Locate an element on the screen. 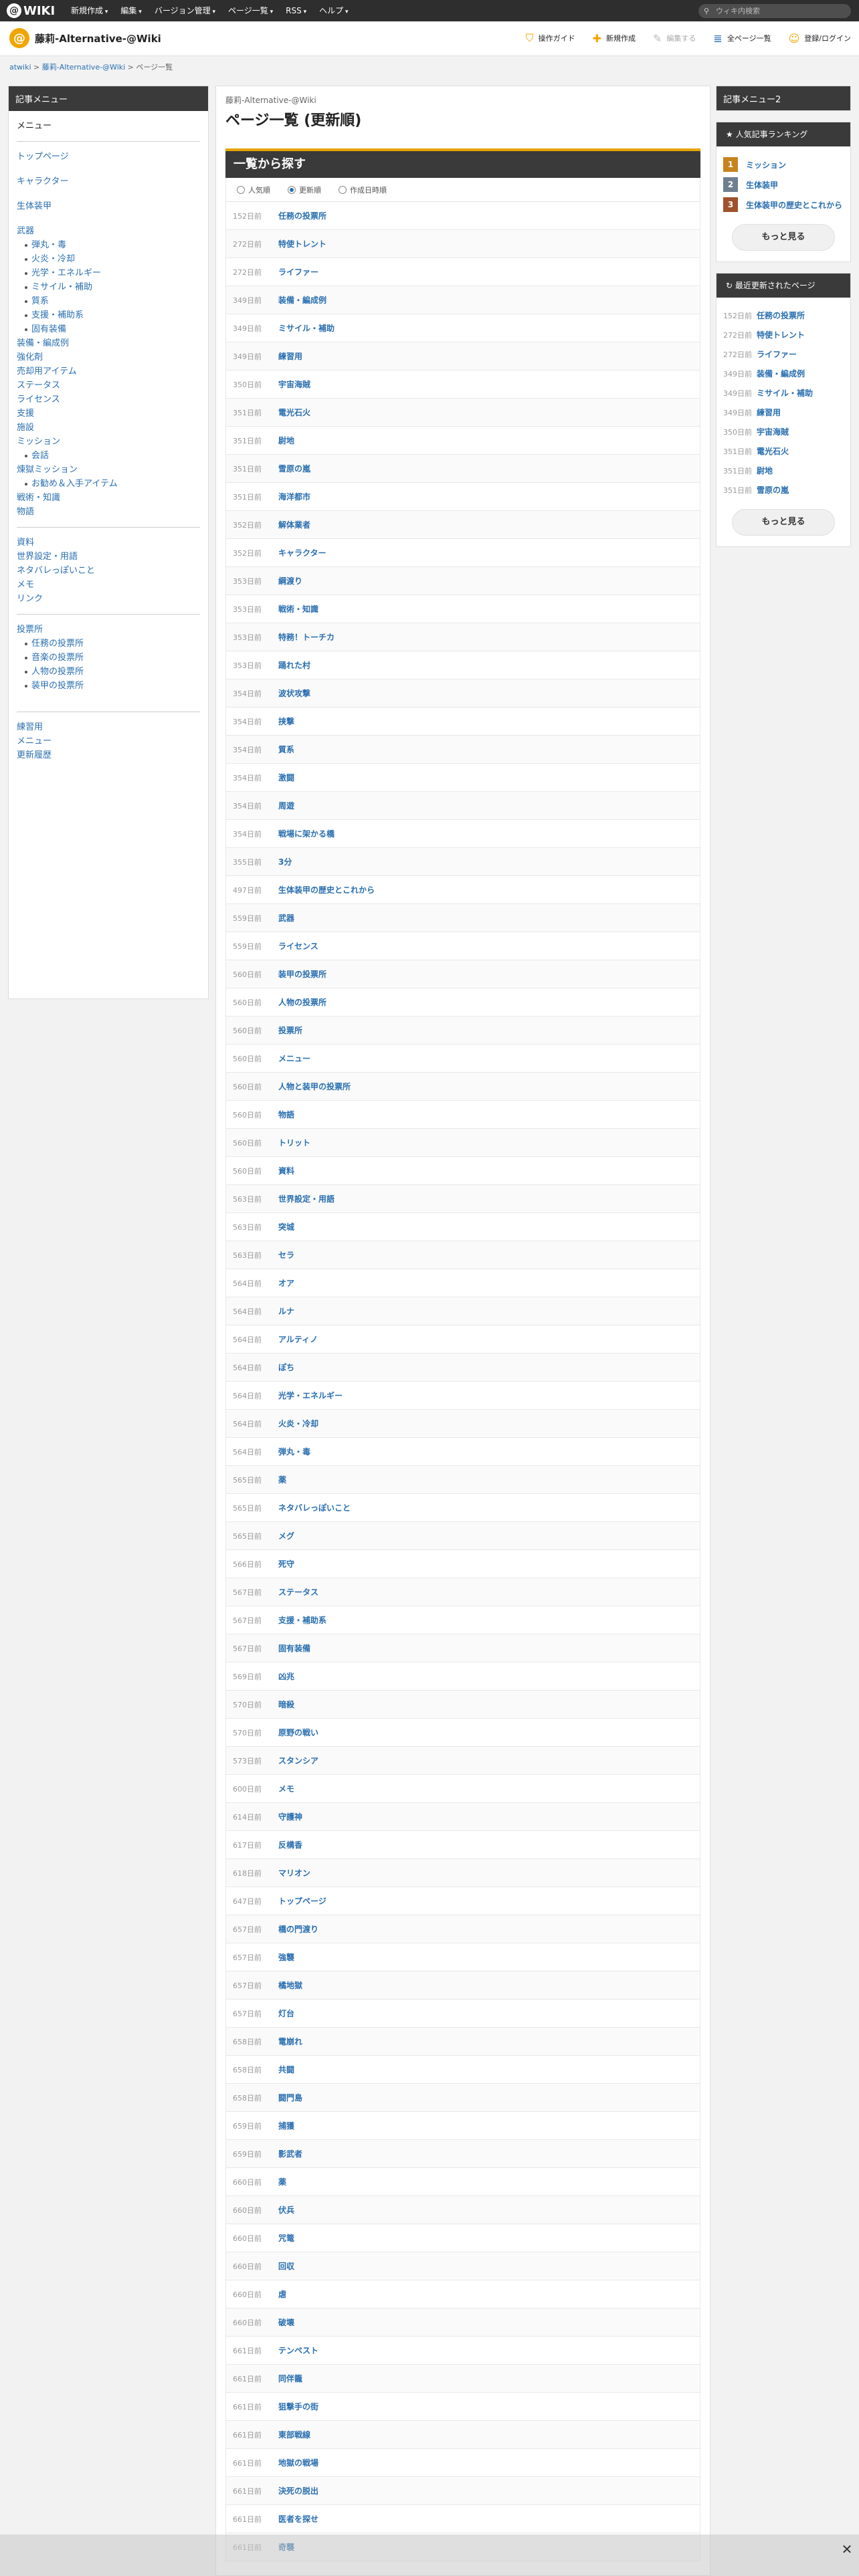 This screenshot has width=859, height=2576. sidebar-item: キャラクター is located at coordinates (109, 182).